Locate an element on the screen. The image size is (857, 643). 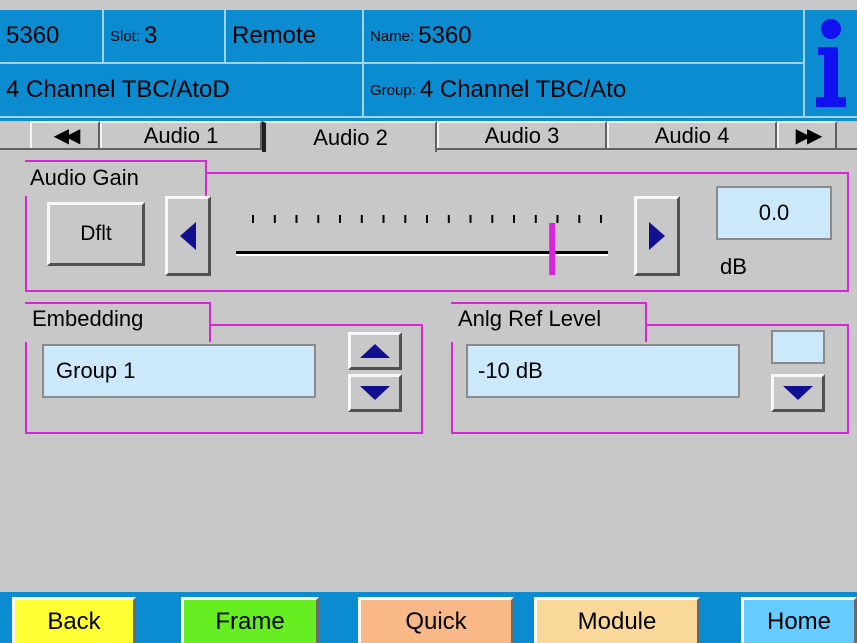
tab-audio-2-label: Audio 2 is located at coordinates (350, 137).